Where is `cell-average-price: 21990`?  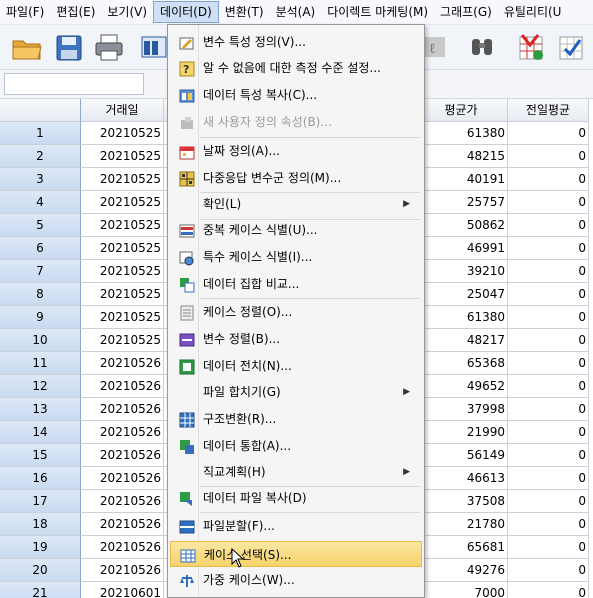
cell-average-price: 21990 is located at coordinates (461, 432).